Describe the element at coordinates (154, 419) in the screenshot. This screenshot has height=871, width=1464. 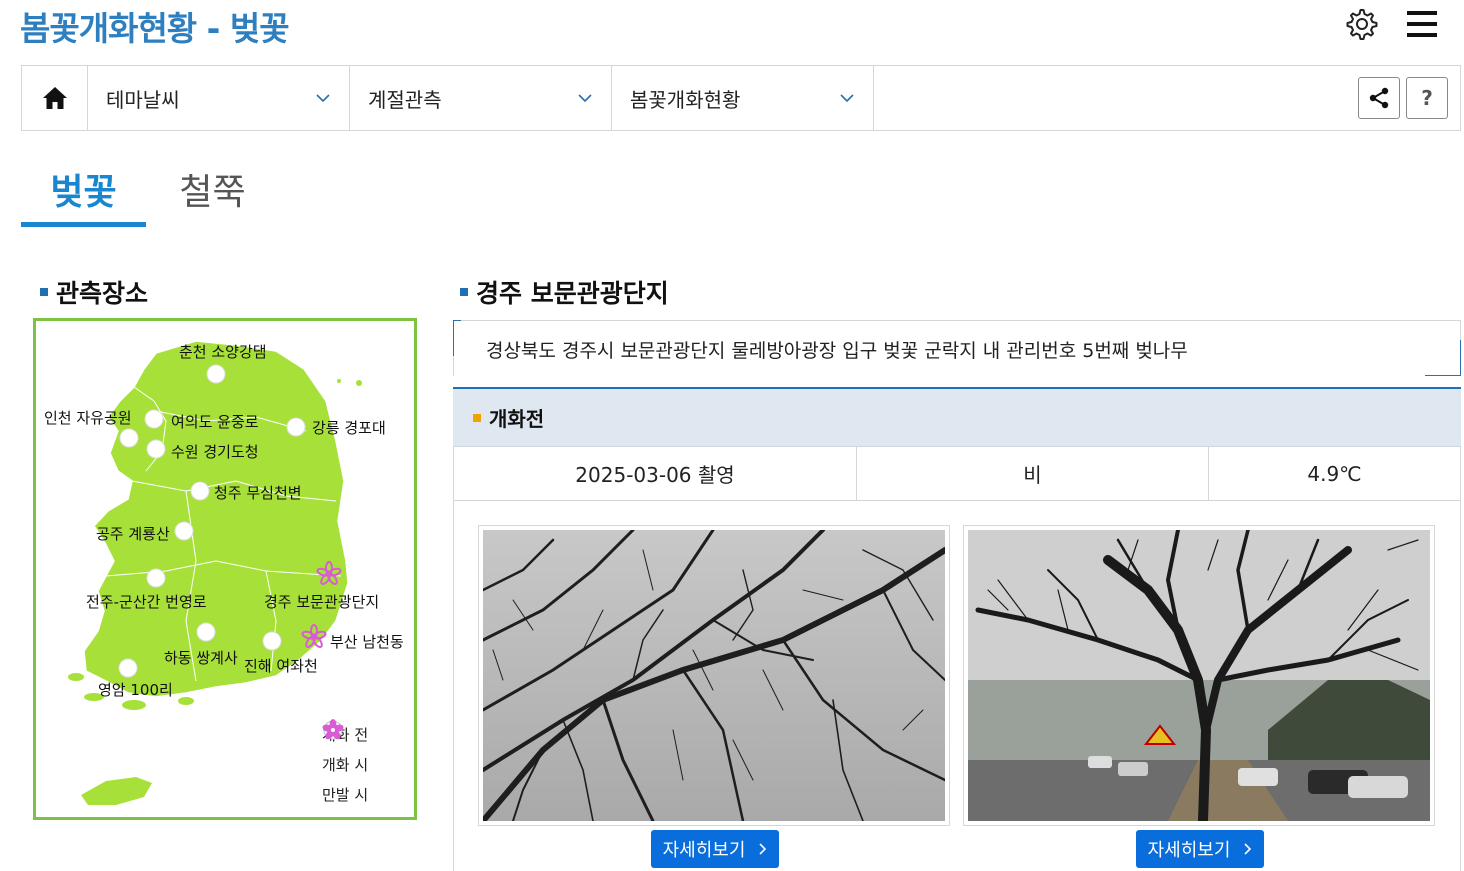
I see `marker-yeouido` at that location.